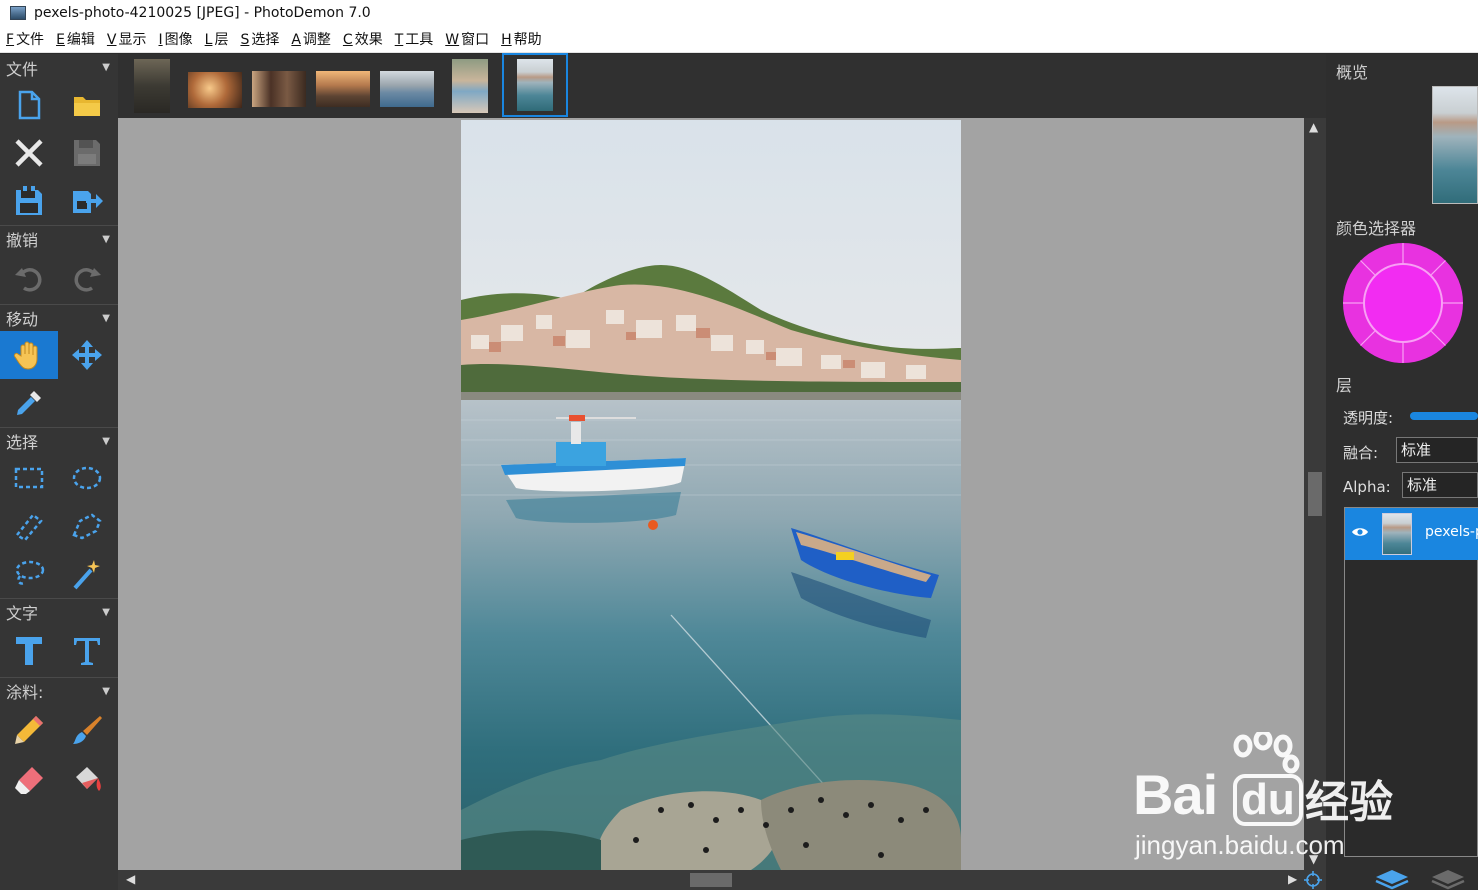 The height and width of the screenshot is (890, 1478). What do you see at coordinates (59, 67) in the screenshot?
I see `section-file: 文件 ▼` at bounding box center [59, 67].